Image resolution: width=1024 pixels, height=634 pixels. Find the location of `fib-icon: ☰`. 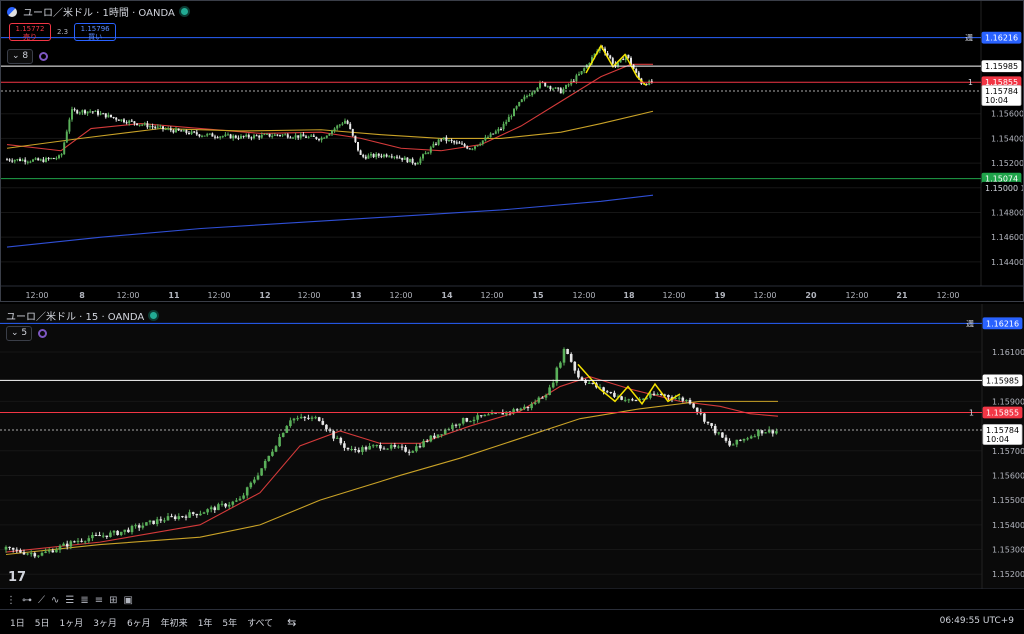

fib-icon: ☰ is located at coordinates (69, 600).